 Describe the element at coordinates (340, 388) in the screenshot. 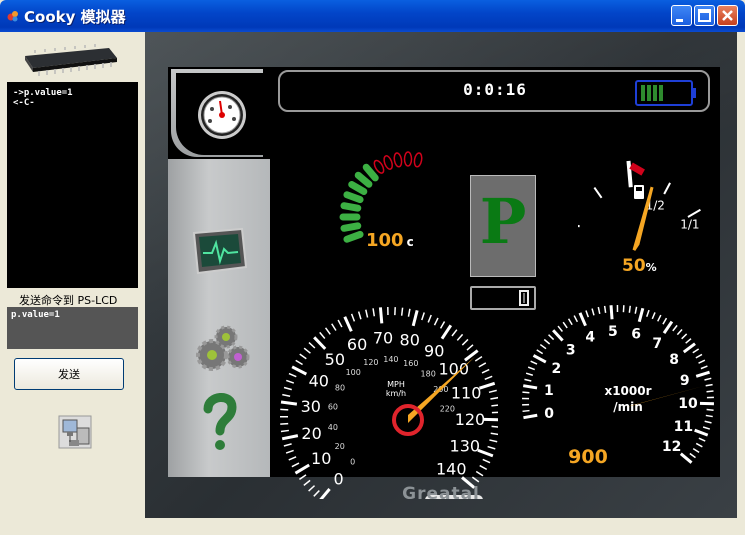

I see `mph-tick-label: 80` at that location.